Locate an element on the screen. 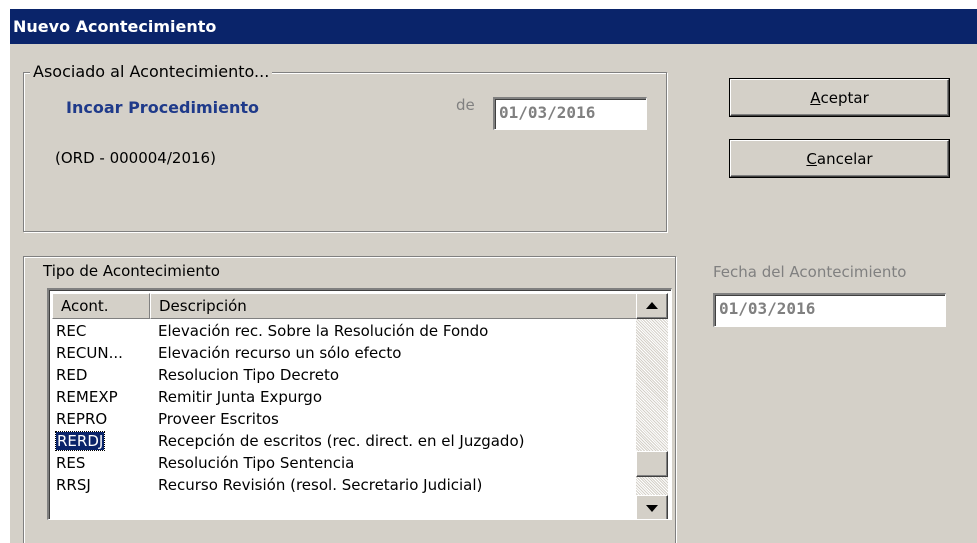 The image size is (977, 543). accept-button: Aceptar is located at coordinates (839, 97).